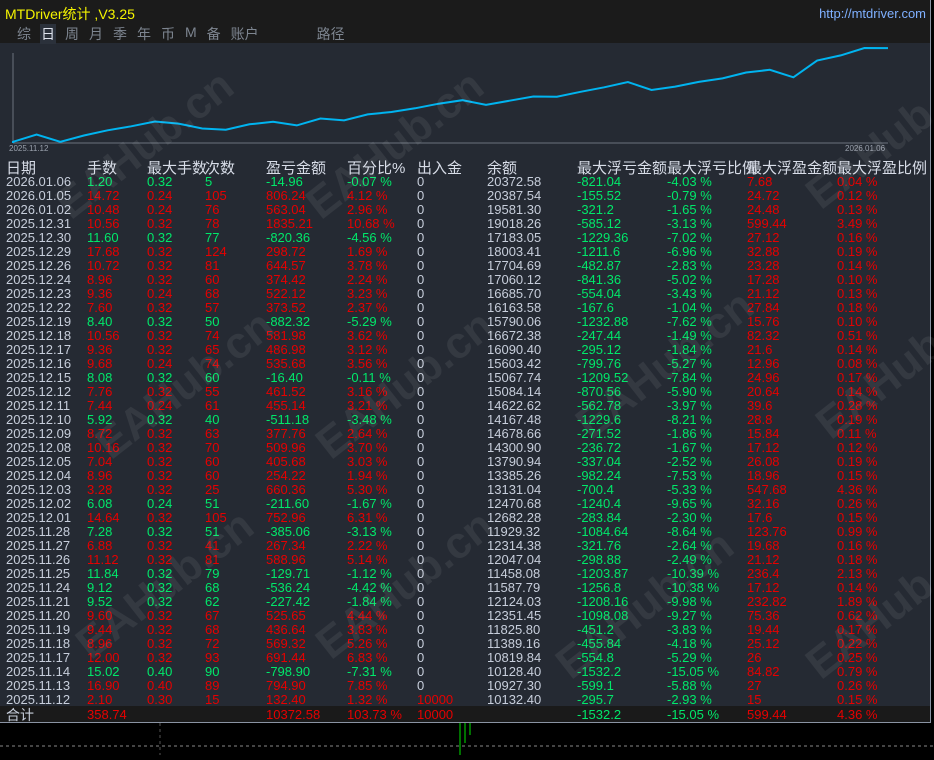 The width and height of the screenshot is (934, 760). What do you see at coordinates (212, 461) in the screenshot?
I see `cell-count: 60` at bounding box center [212, 461].